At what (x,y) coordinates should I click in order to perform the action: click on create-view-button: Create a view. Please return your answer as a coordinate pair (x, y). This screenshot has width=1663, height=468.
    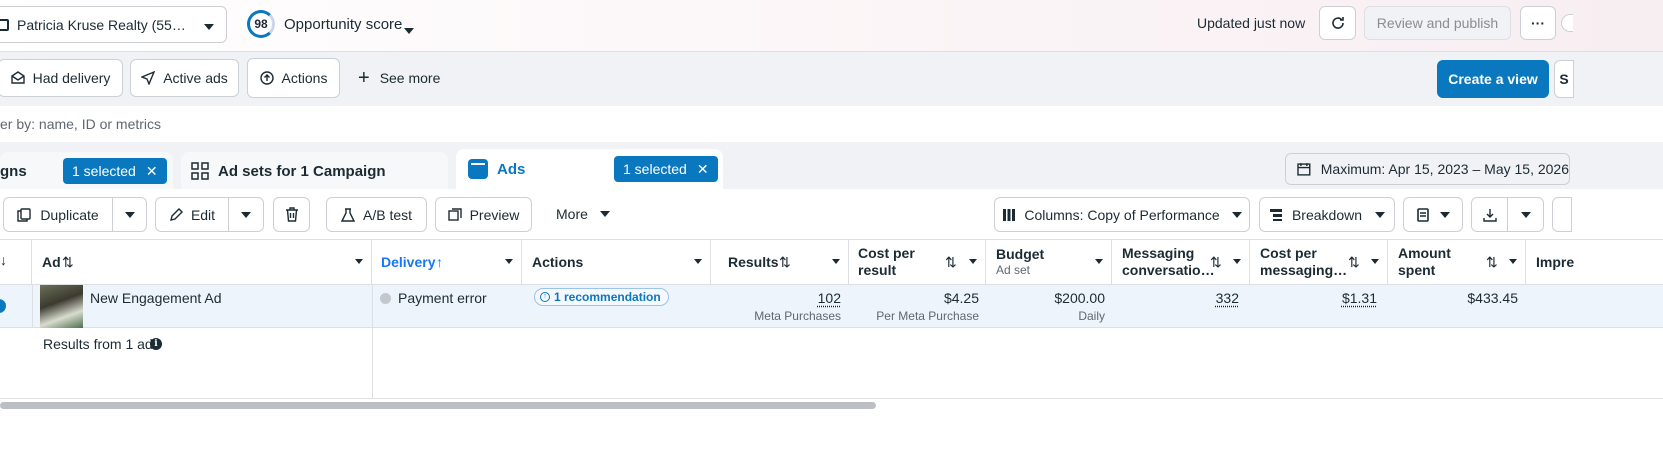
    Looking at the image, I should click on (1493, 79).